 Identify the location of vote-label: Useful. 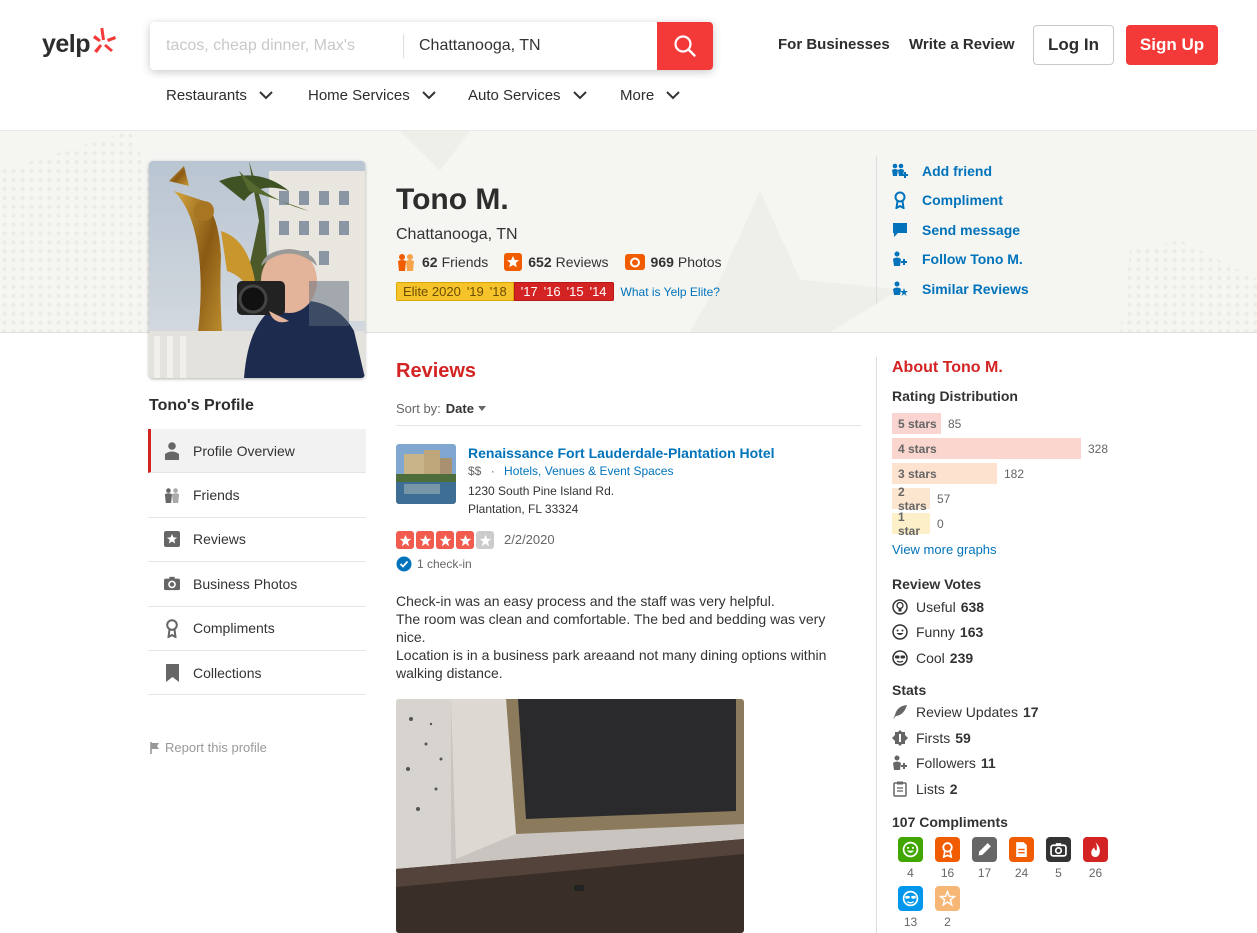
(936, 606).